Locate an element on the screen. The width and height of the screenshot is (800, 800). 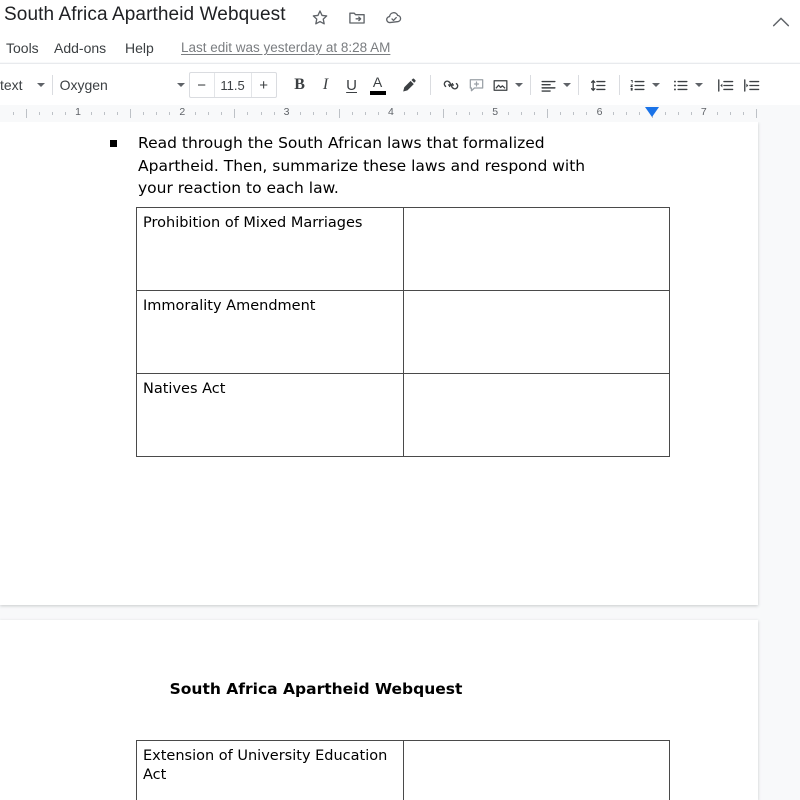
line-spacing-button is located at coordinates (599, 85).